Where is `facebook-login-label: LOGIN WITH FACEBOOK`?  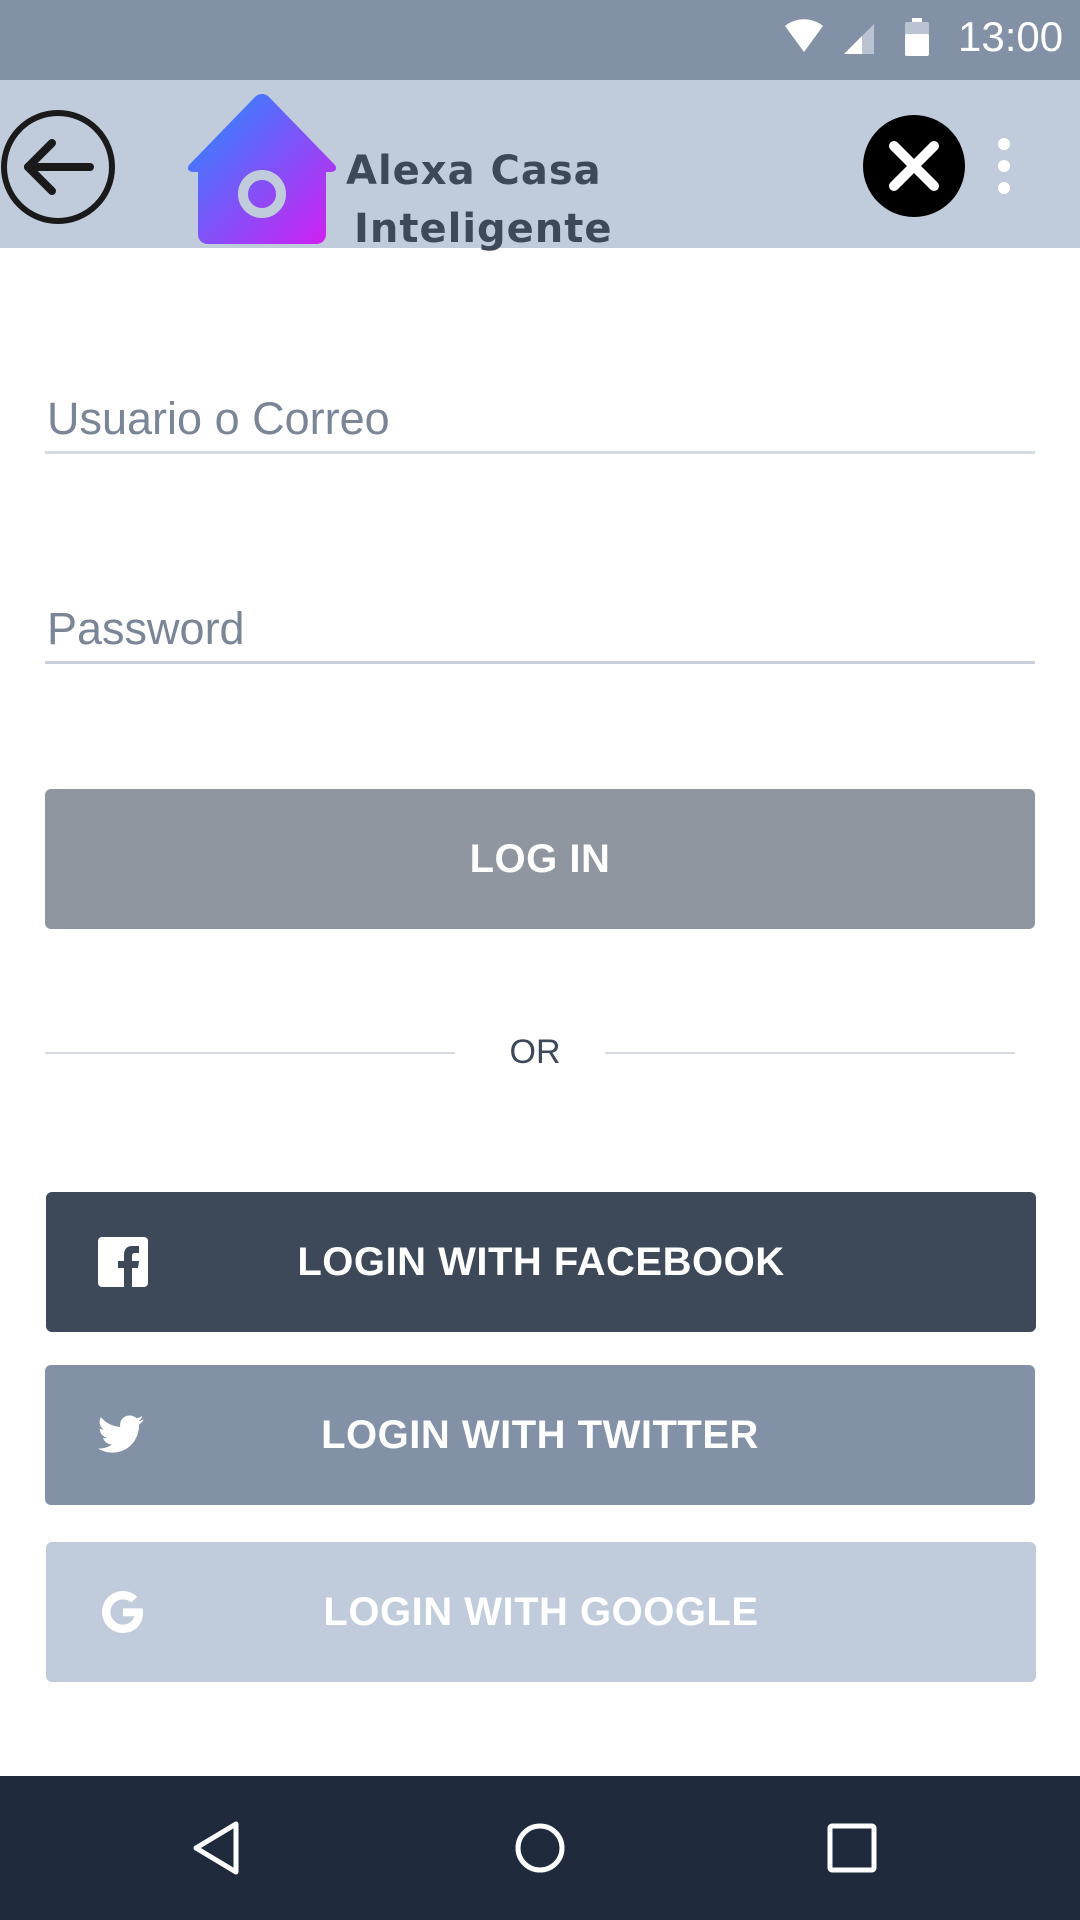 facebook-login-label: LOGIN WITH FACEBOOK is located at coordinates (541, 1261).